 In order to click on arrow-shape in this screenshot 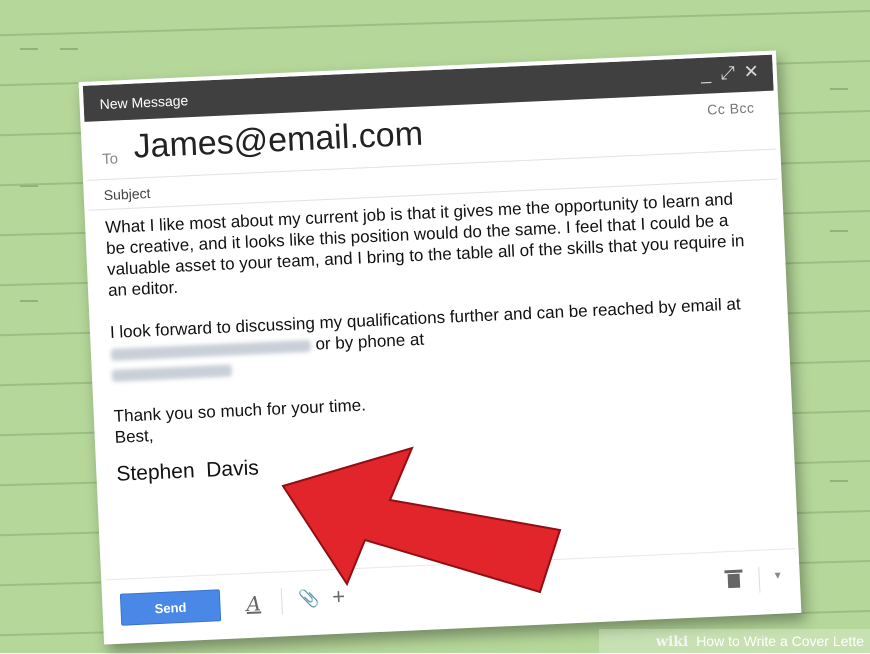, I will do `click(421, 520)`.